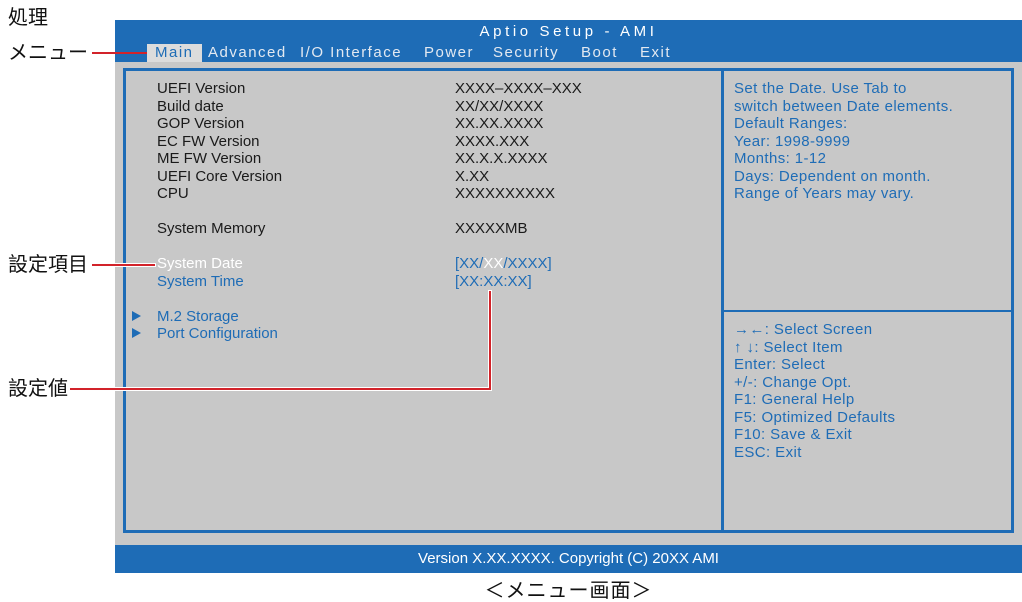 This screenshot has height=602, width=1022. I want to click on menu-leader-line, so click(119, 53).